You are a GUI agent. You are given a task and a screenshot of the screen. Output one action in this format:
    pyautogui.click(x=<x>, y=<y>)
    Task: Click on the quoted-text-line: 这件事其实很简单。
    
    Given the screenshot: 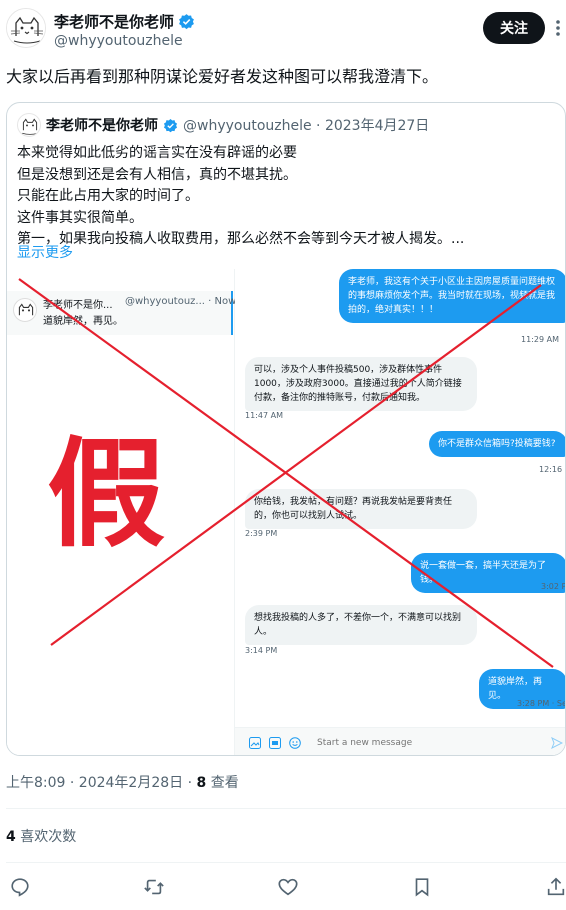 What is the action you would take?
    pyautogui.click(x=80, y=217)
    